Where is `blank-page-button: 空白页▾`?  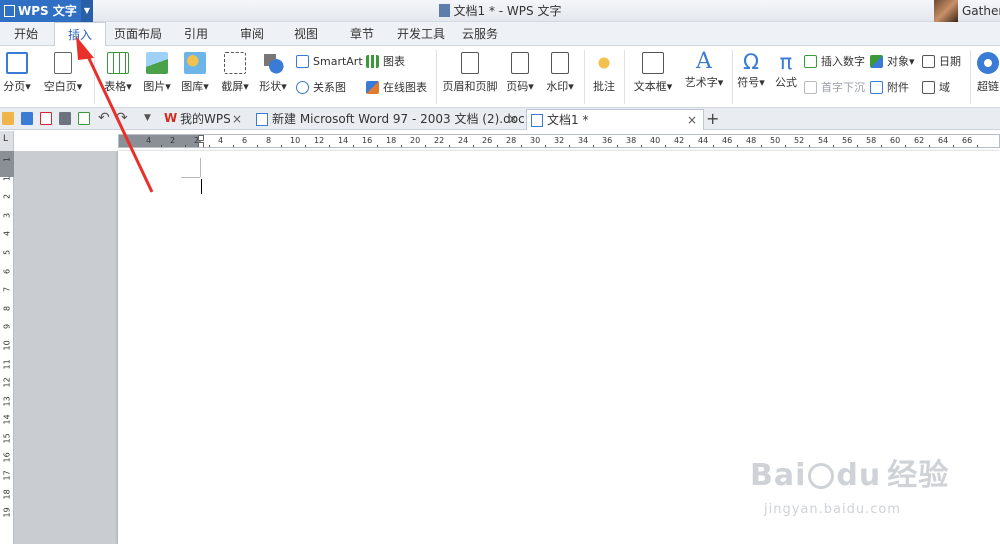 blank-page-button: 空白页▾ is located at coordinates (63, 73).